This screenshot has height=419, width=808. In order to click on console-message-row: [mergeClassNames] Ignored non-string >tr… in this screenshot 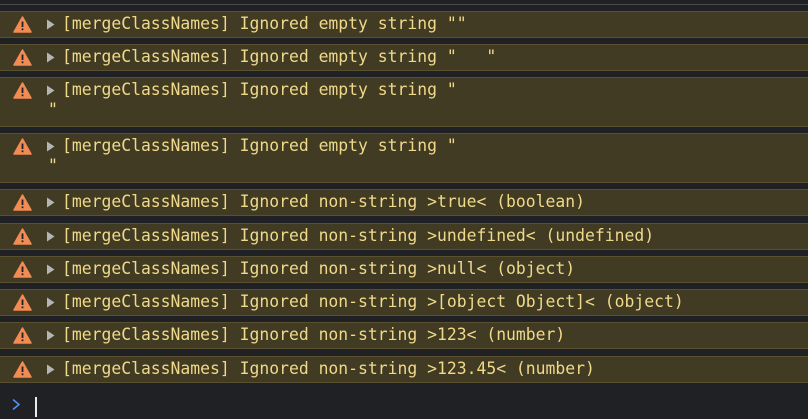, I will do `click(404, 202)`.